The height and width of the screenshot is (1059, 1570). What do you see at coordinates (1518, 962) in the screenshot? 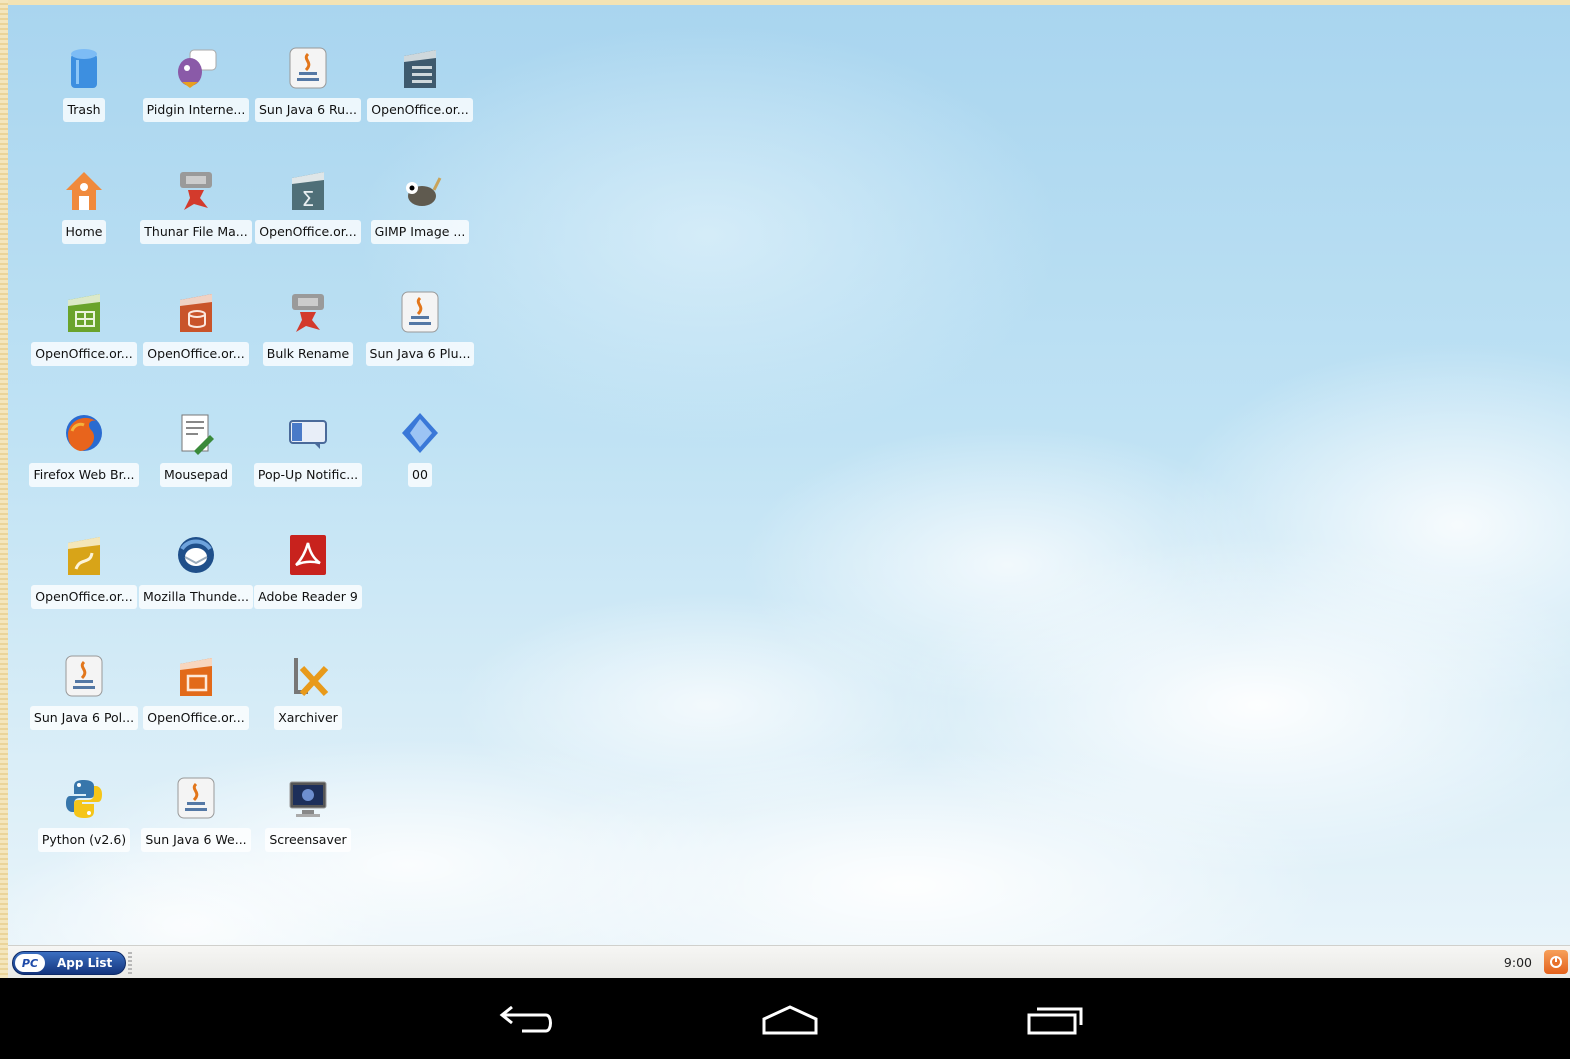
I see `clock: 9:00` at bounding box center [1518, 962].